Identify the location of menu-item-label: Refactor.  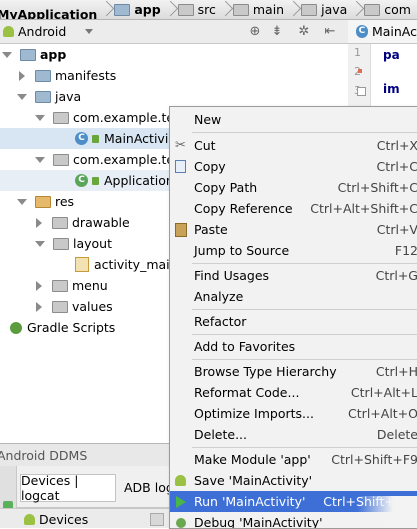
(220, 321).